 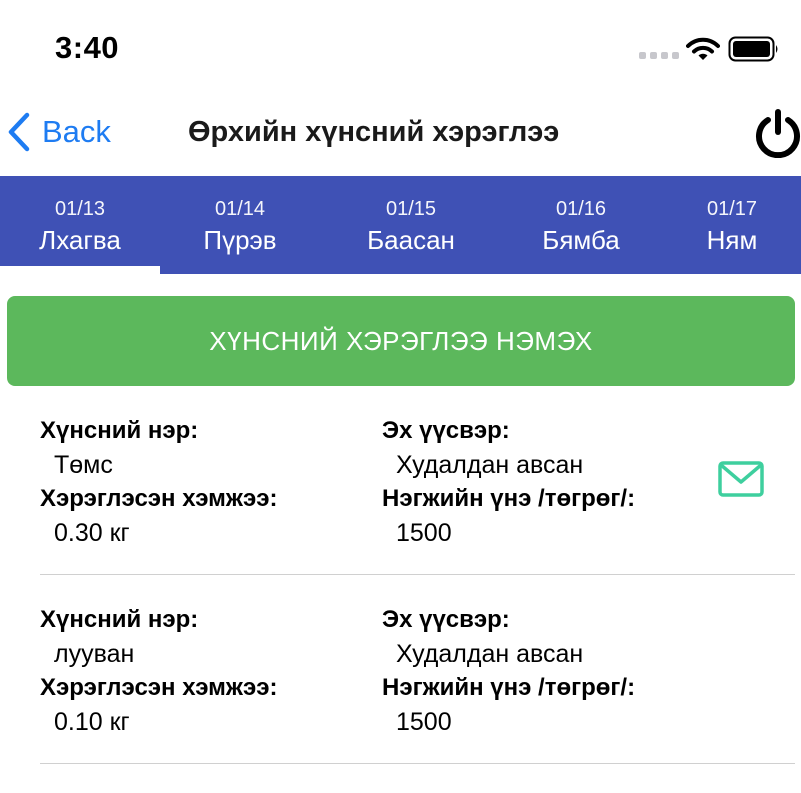 What do you see at coordinates (753, 49) in the screenshot?
I see `battery-icon` at bounding box center [753, 49].